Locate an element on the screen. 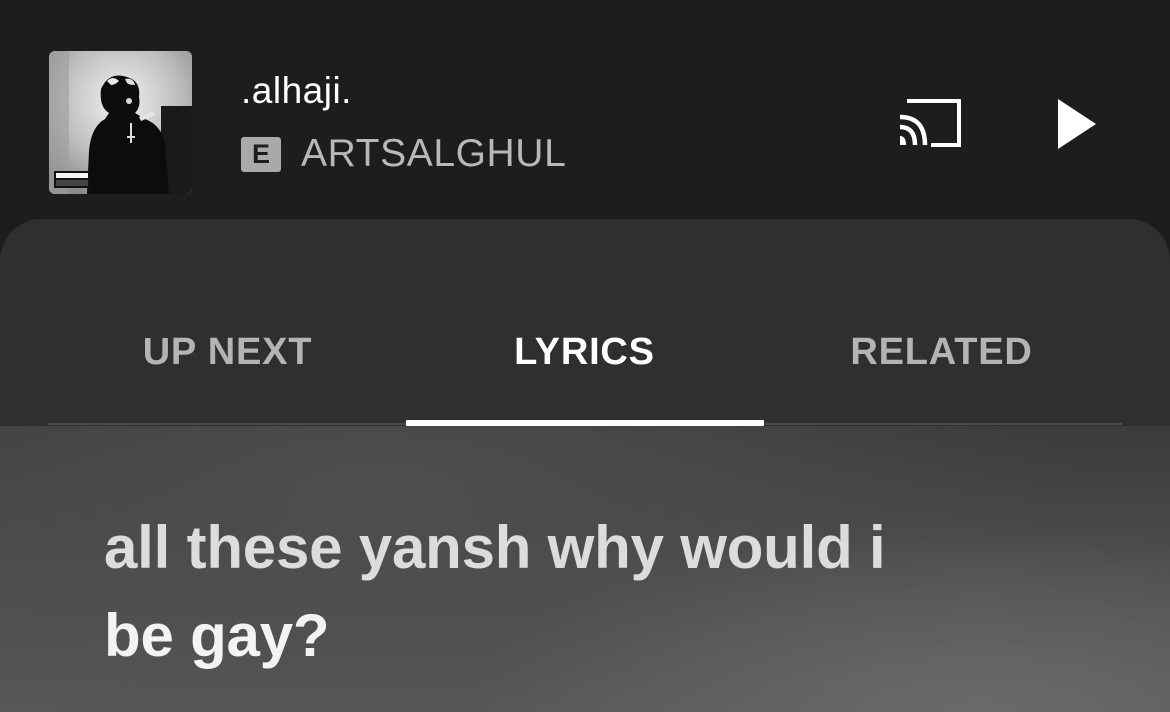 The height and width of the screenshot is (712, 1170). track-title: .alhaji. is located at coordinates (296, 91).